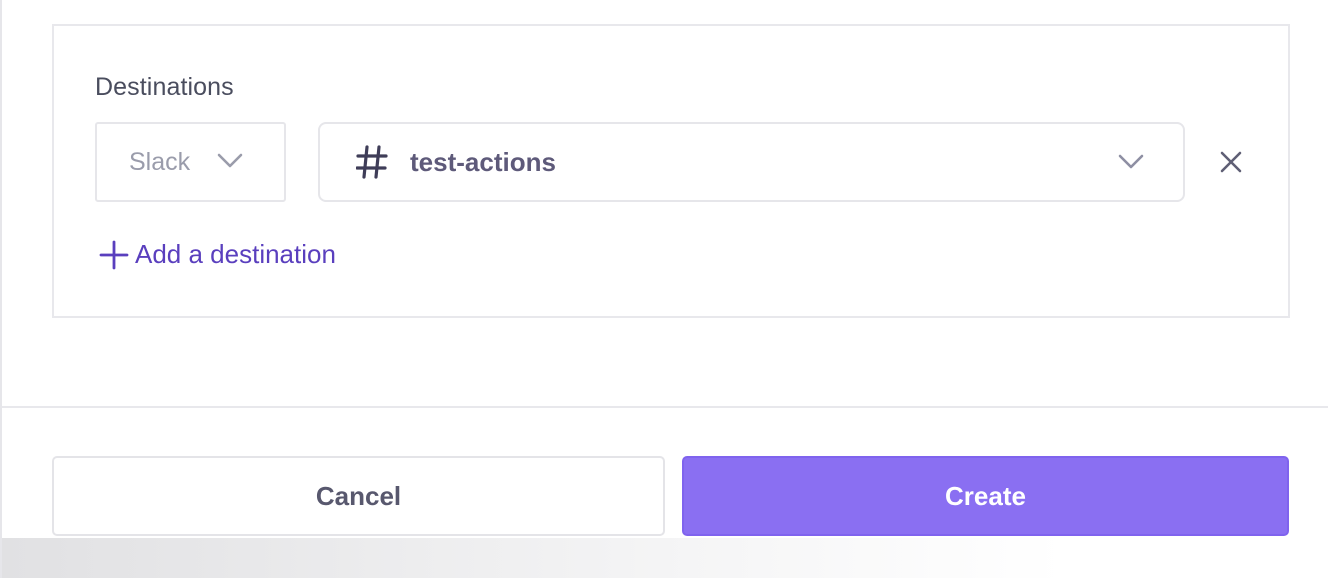 Image resolution: width=1328 pixels, height=578 pixels. Describe the element at coordinates (235, 254) in the screenshot. I see `add-destination-label: Add a destination` at that location.